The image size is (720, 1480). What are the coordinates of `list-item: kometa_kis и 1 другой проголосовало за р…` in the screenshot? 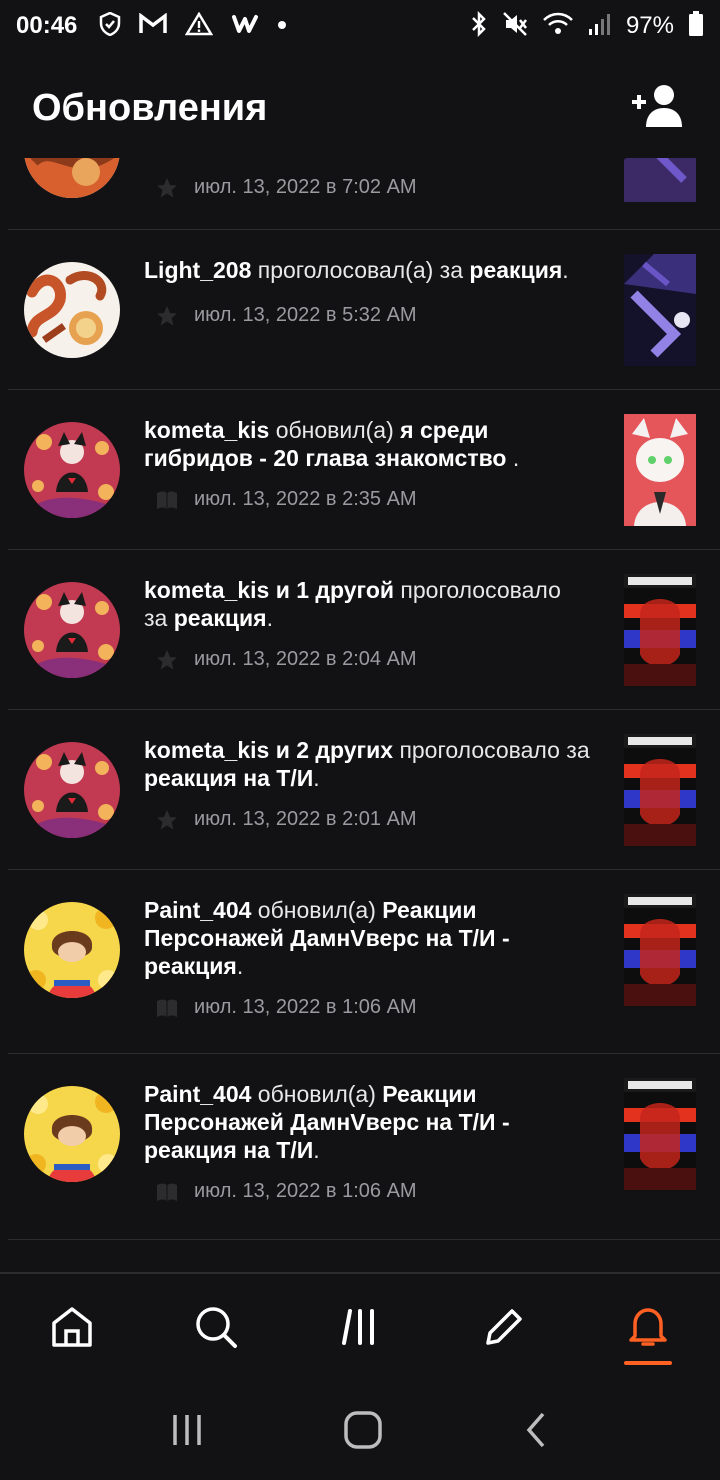 It's located at (364, 630).